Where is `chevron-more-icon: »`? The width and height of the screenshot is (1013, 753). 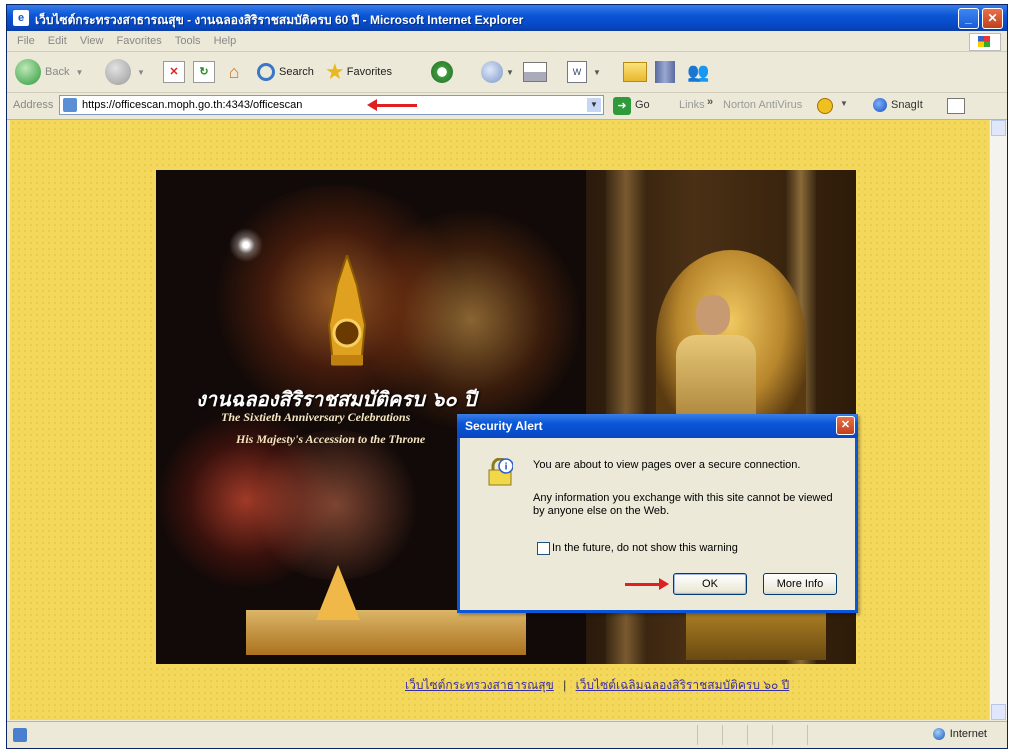
chevron-more-icon: » is located at coordinates (710, 102).